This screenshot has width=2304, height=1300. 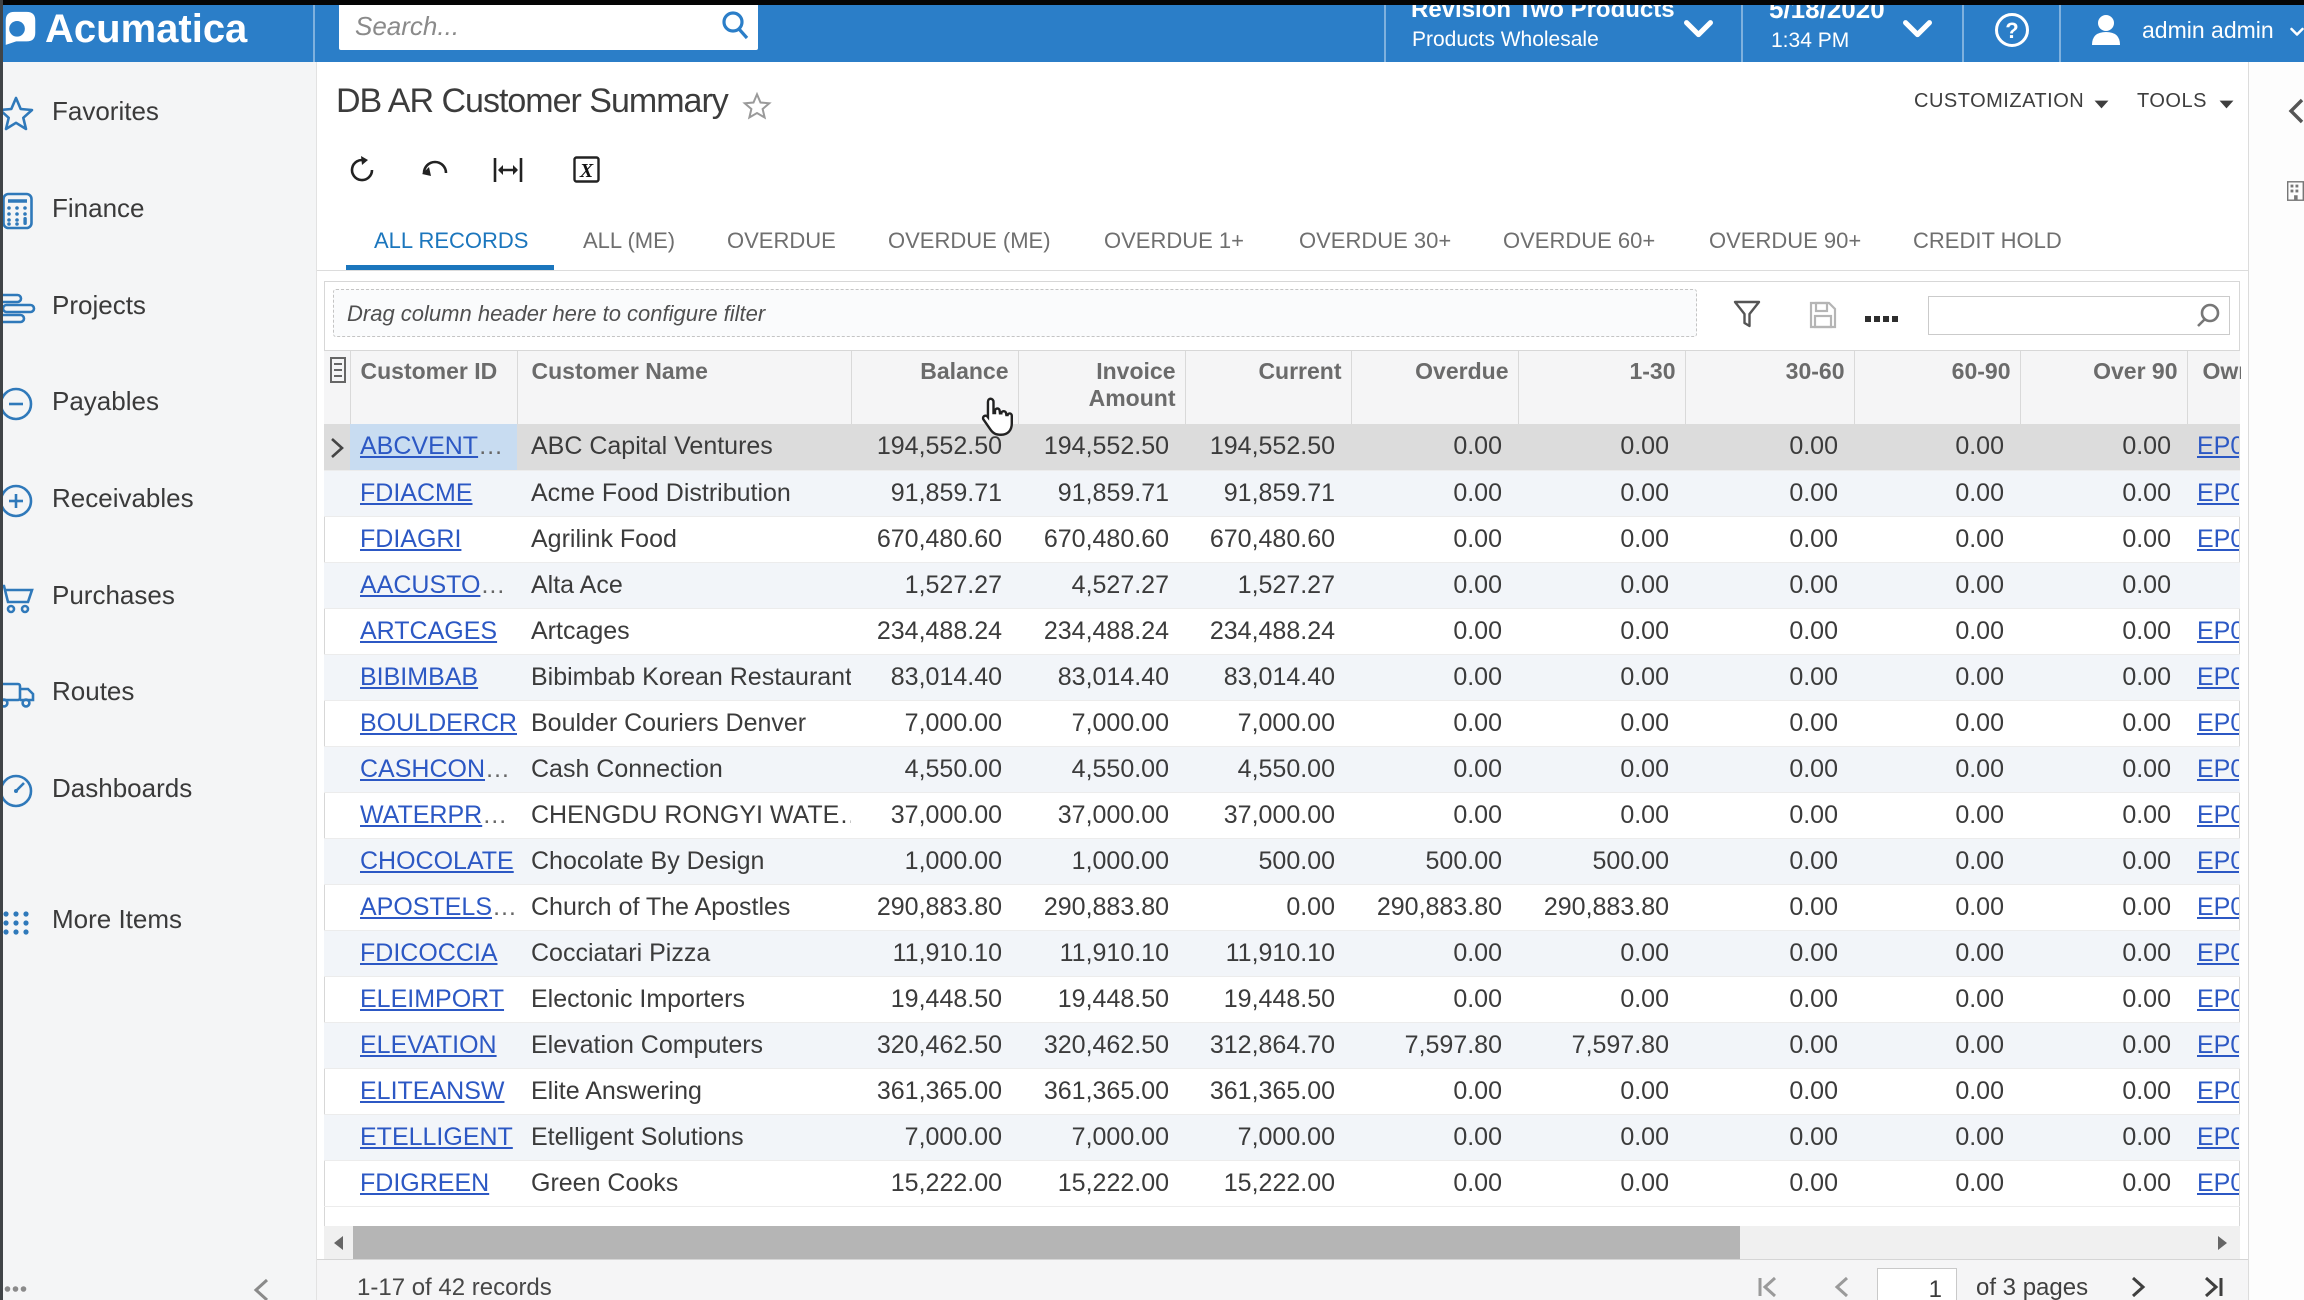 What do you see at coordinates (586, 171) in the screenshot?
I see `svg-text: X` at bounding box center [586, 171].